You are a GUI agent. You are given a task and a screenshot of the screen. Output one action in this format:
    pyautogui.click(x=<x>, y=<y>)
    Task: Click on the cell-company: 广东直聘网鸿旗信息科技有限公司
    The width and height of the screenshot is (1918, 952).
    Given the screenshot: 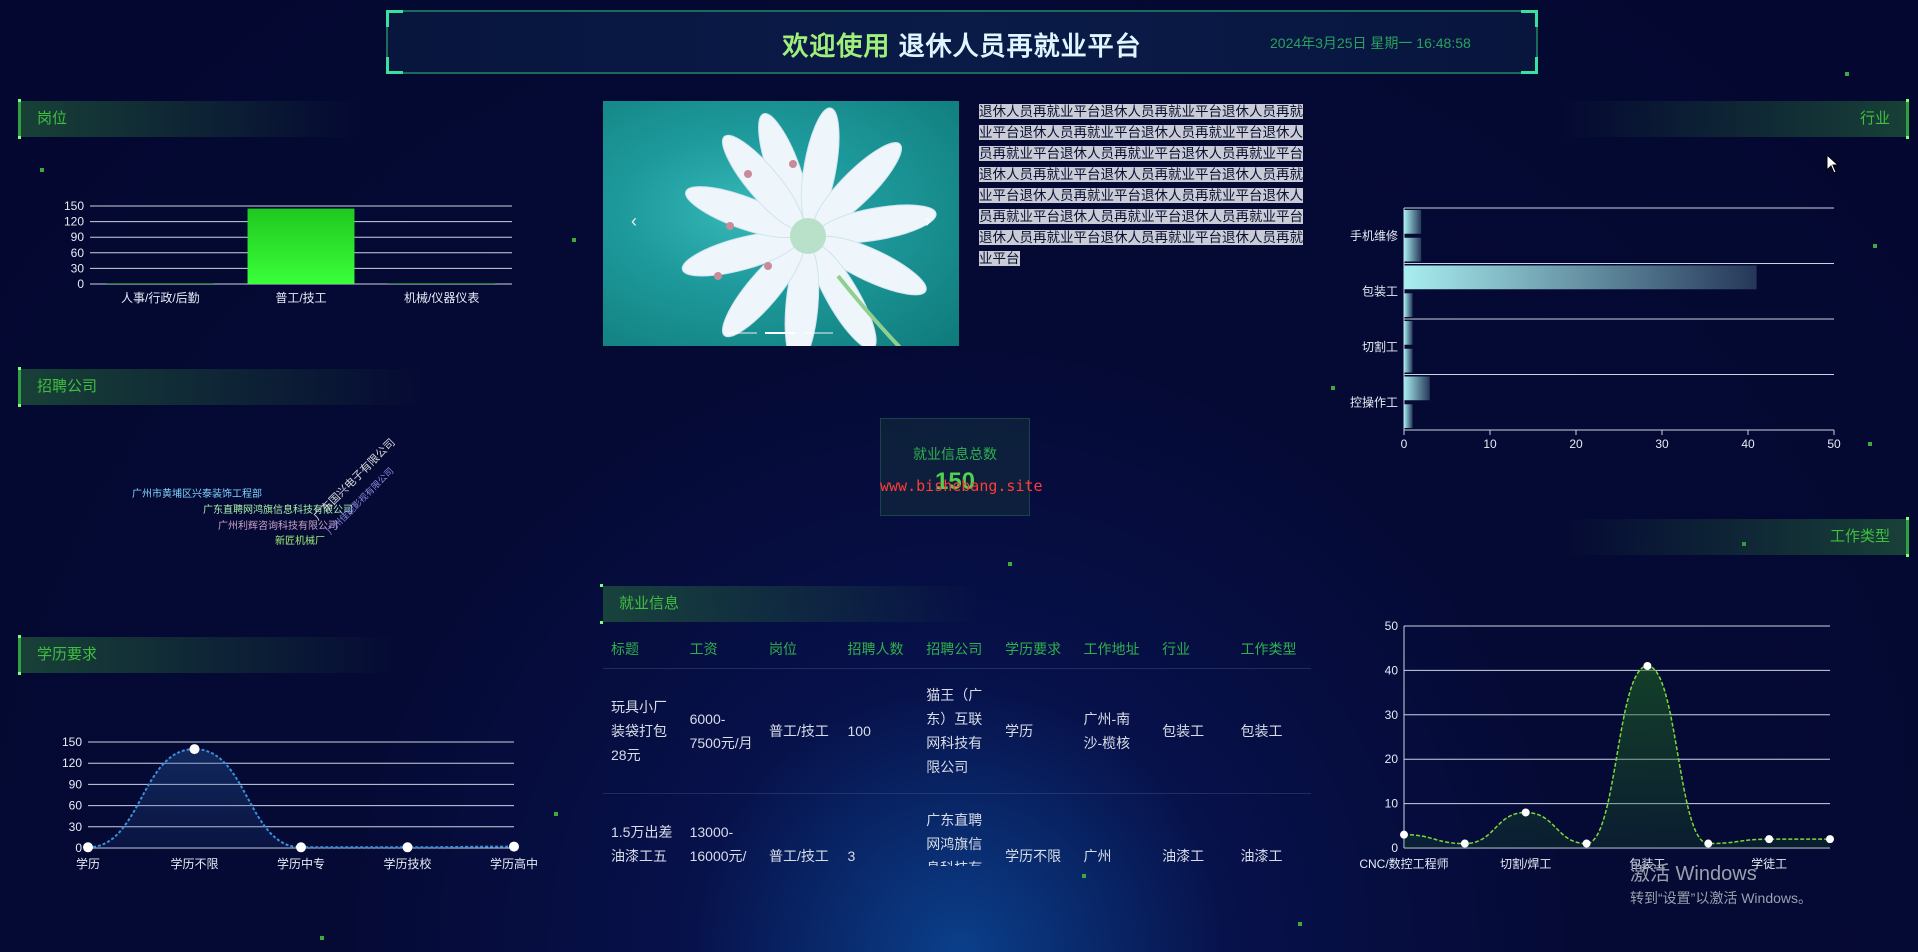 What is the action you would take?
    pyautogui.click(x=958, y=829)
    